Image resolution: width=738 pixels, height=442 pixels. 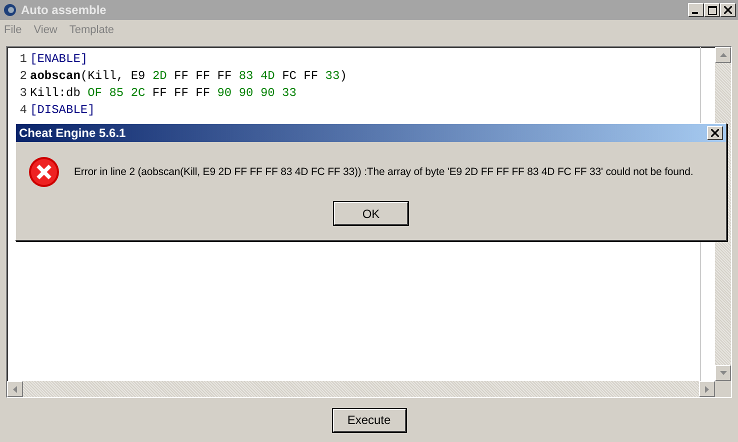 I want to click on window-title: Auto assemble, so click(x=64, y=10).